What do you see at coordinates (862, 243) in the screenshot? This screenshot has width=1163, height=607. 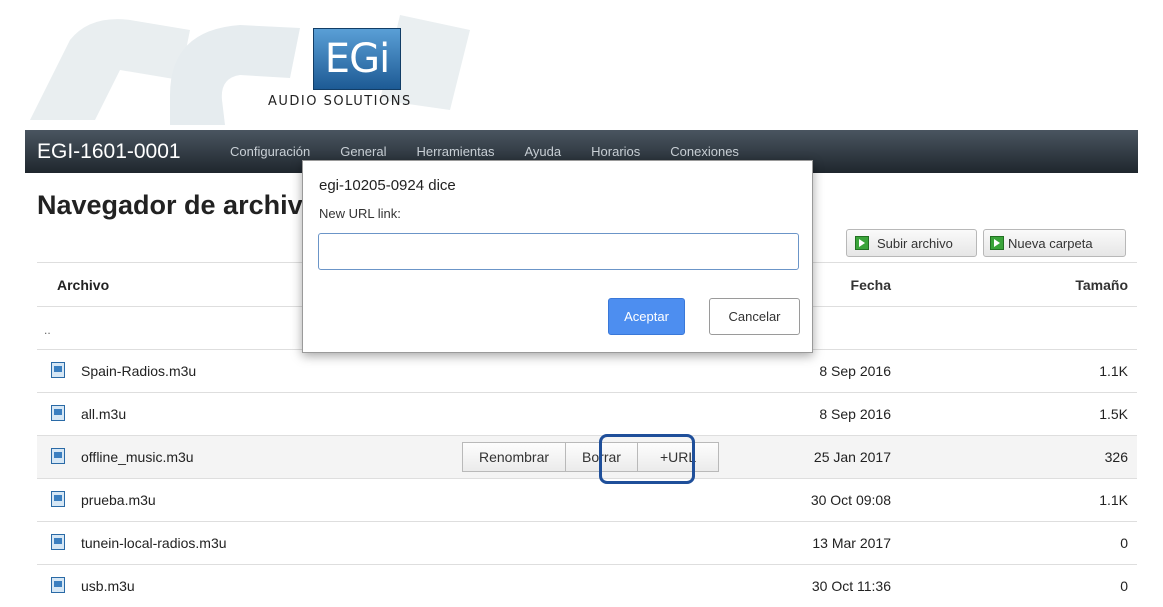 I see `upload-icon` at bounding box center [862, 243].